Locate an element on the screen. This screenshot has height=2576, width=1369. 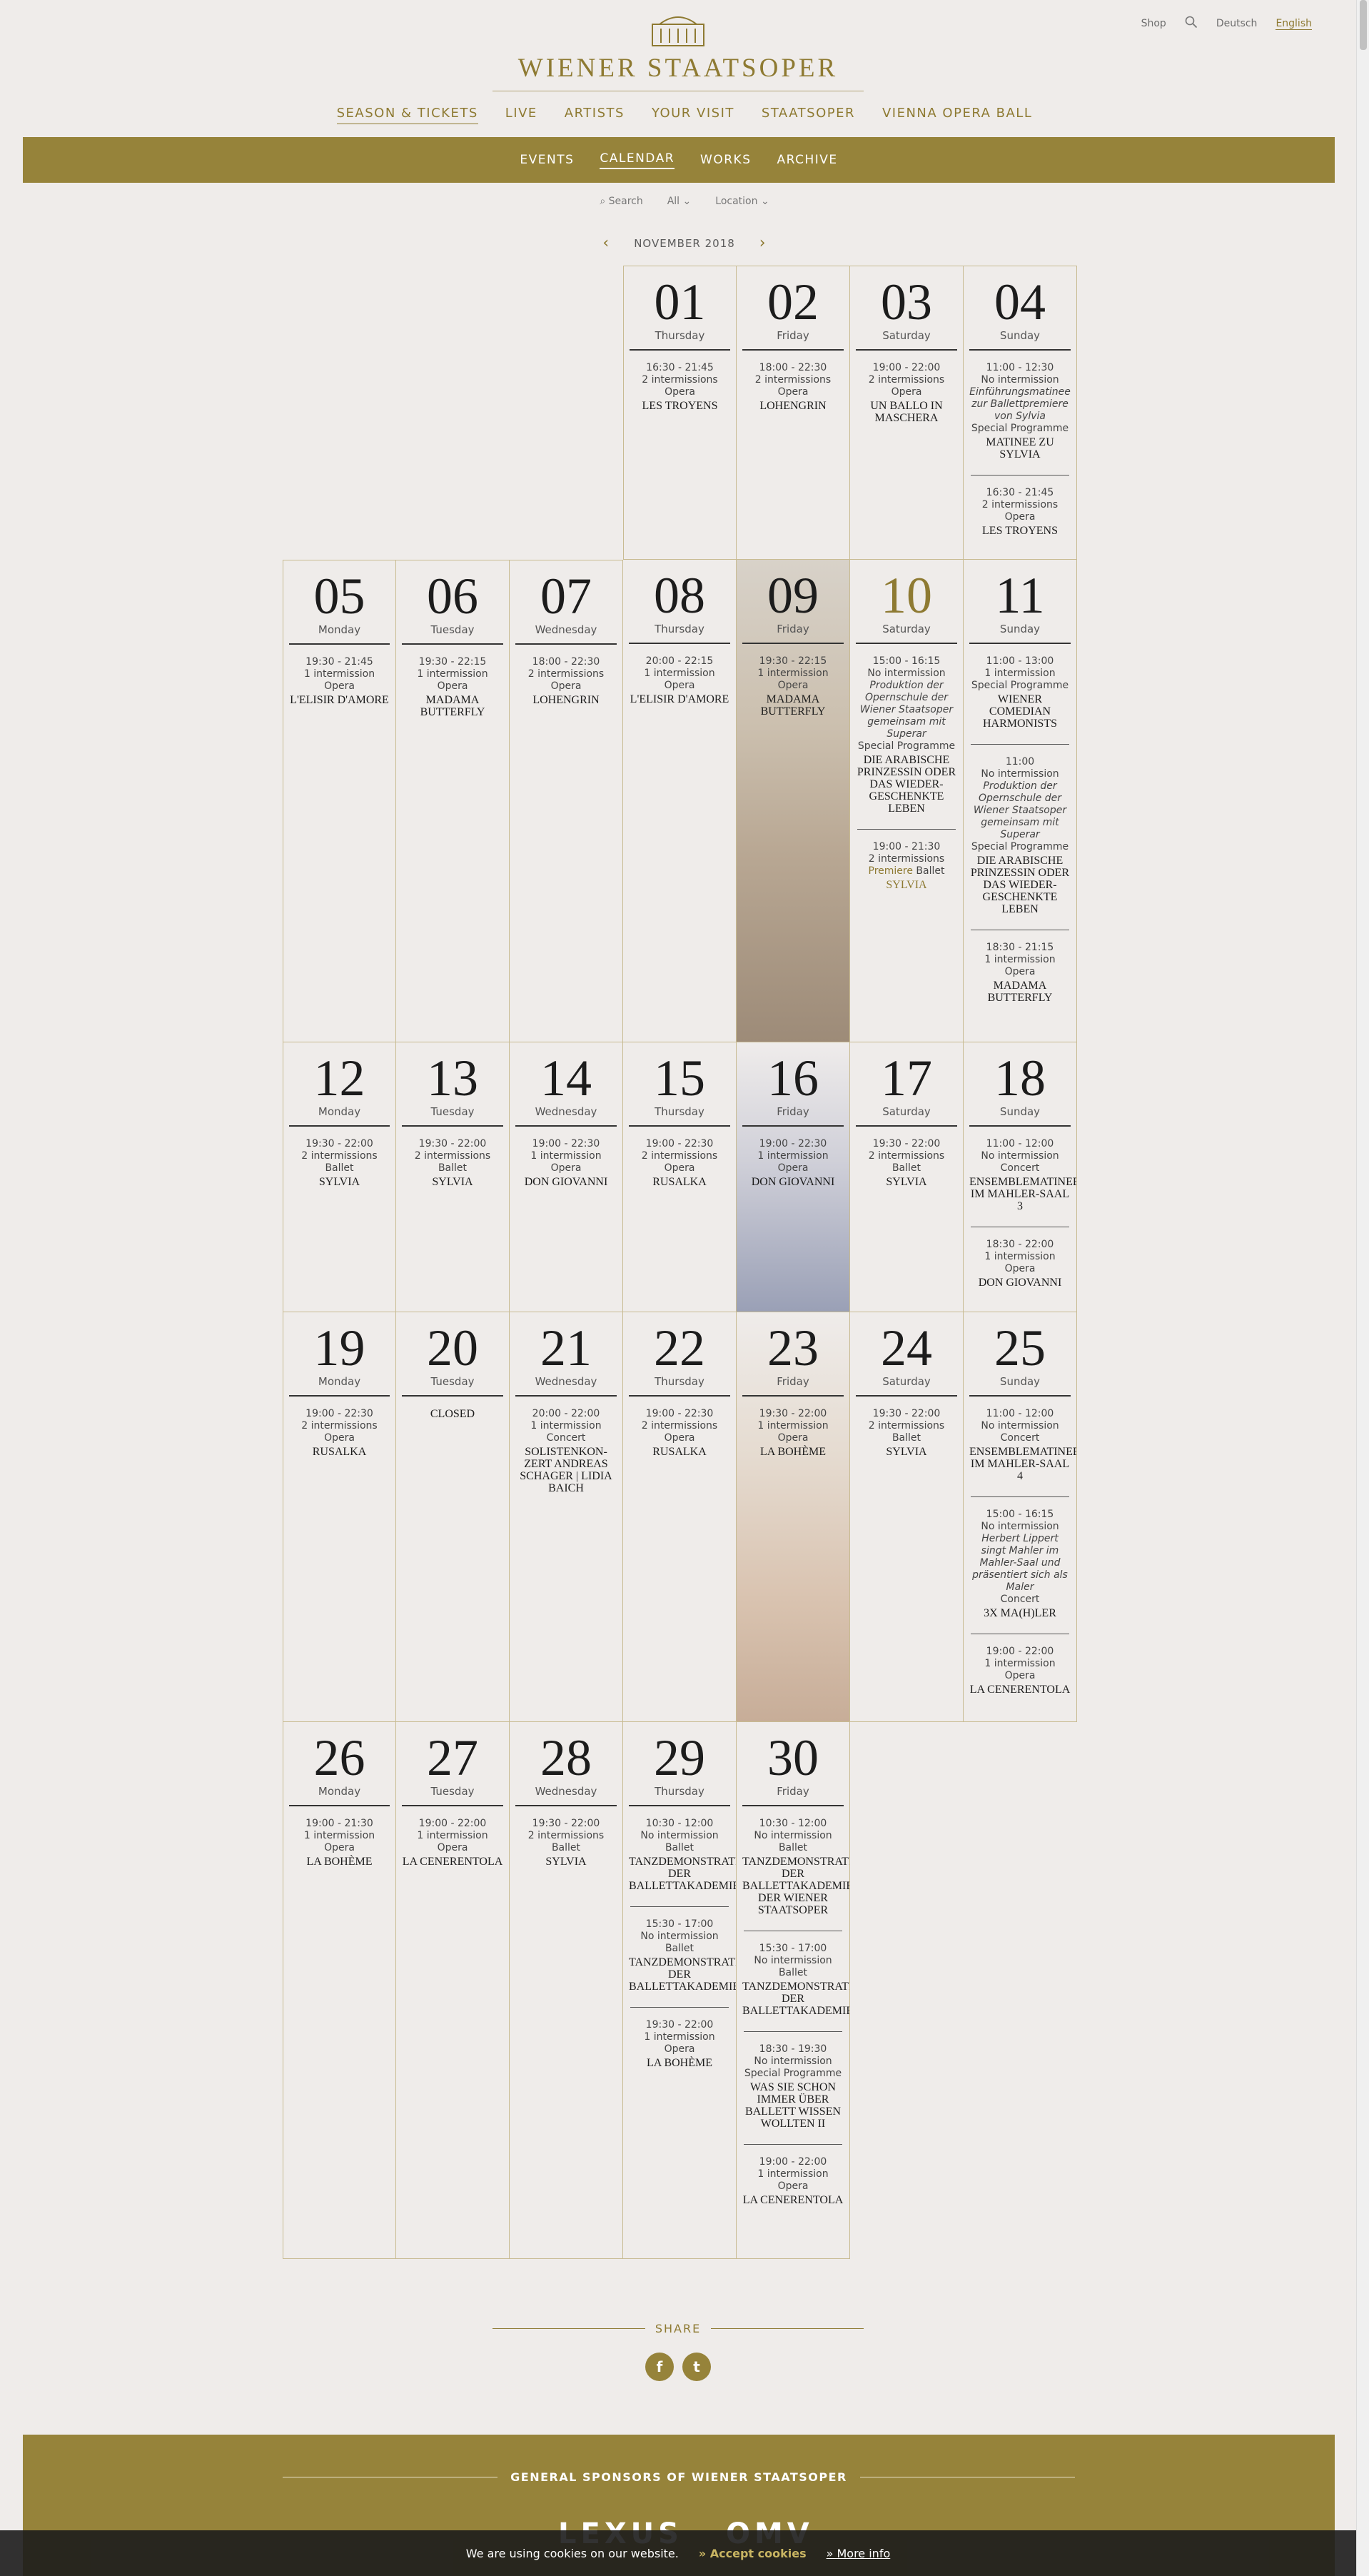
event-title: ENSEMBLEMATINEE IM MAHLER-SAAL 3 is located at coordinates (1022, 1194).